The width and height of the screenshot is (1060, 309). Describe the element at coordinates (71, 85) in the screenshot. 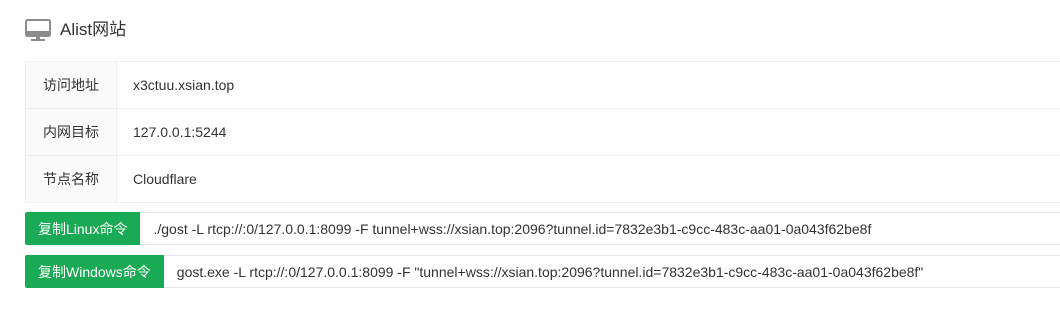

I see `access-address-label: 访问地址` at that location.